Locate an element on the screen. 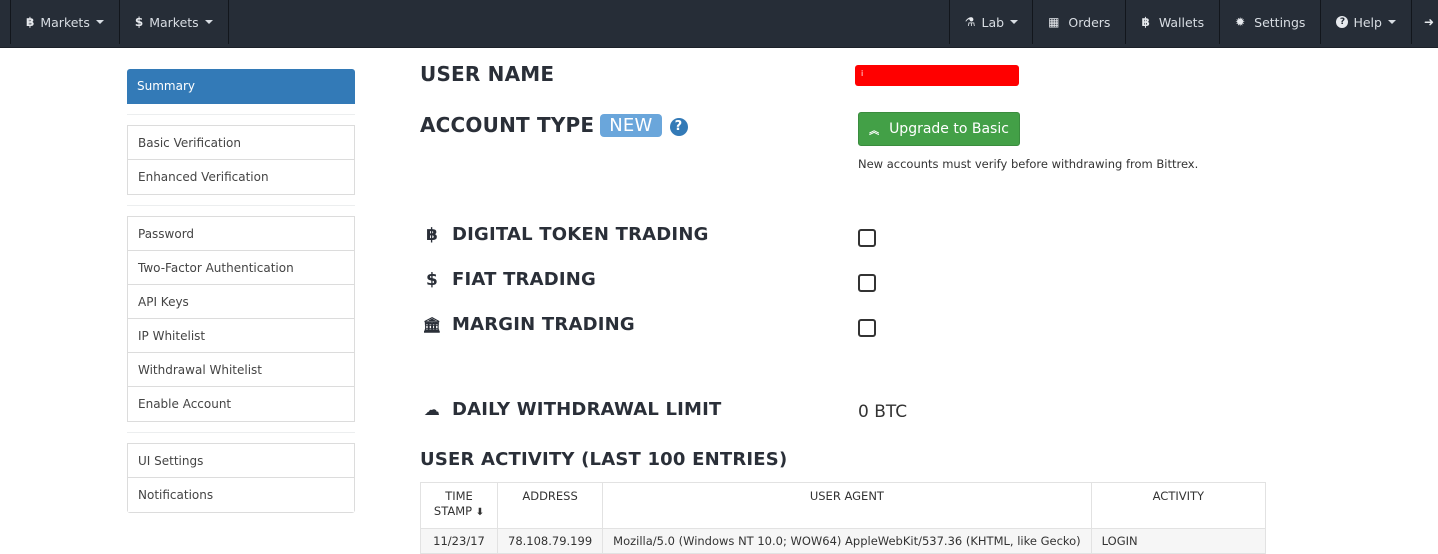 The width and height of the screenshot is (1438, 554). cell-address: 78.108.79.199 is located at coordinates (550, 541).